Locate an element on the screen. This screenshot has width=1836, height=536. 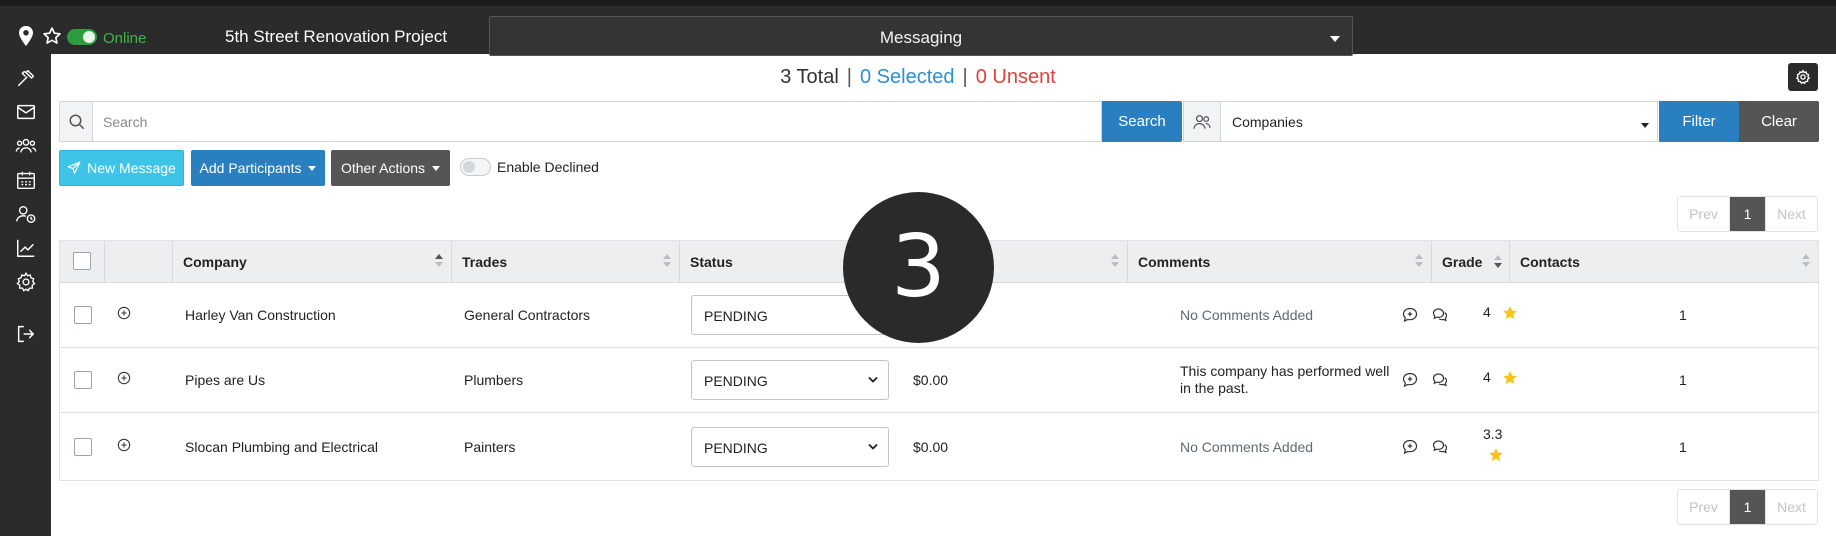
new-message-button: New Message is located at coordinates (121, 168).